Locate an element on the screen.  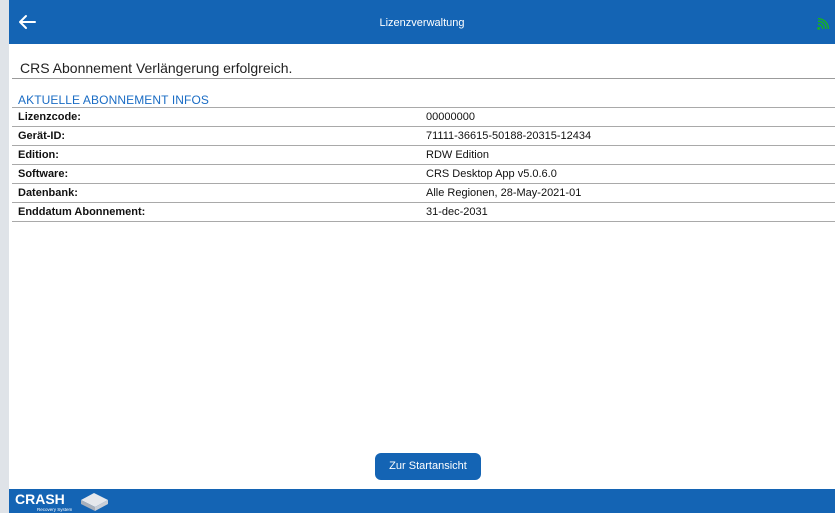
info-value: 71111-36615-50188-20315-12434 is located at coordinates (509, 136).